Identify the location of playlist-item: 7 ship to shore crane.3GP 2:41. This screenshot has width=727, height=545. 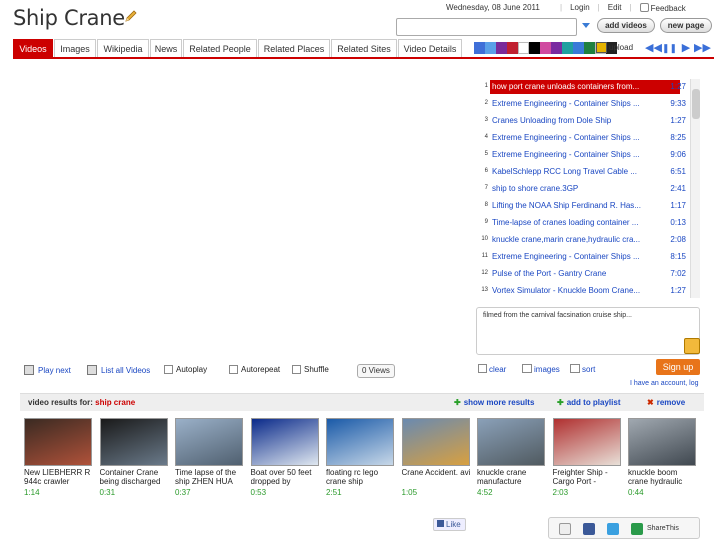
(587, 189).